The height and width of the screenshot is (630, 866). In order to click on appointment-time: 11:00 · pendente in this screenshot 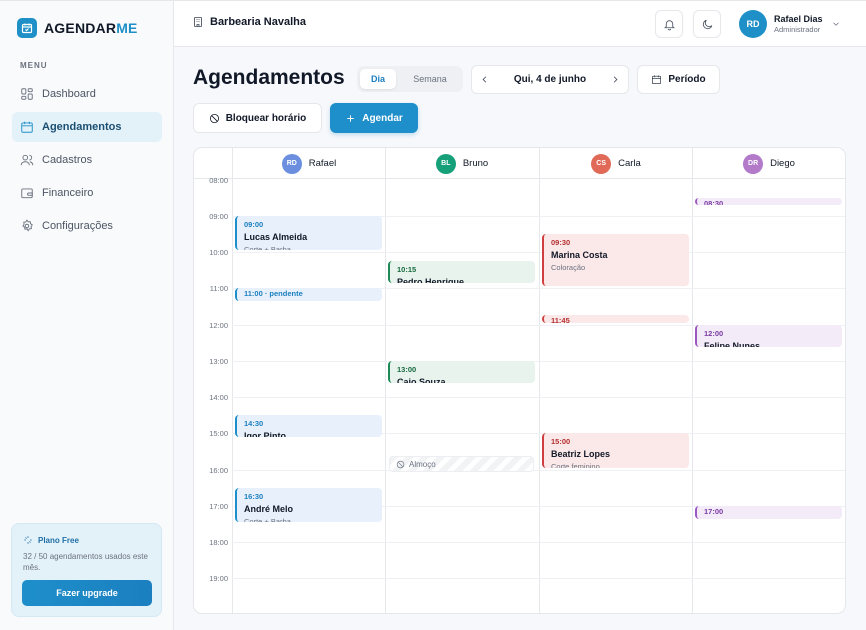, I will do `click(273, 294)`.